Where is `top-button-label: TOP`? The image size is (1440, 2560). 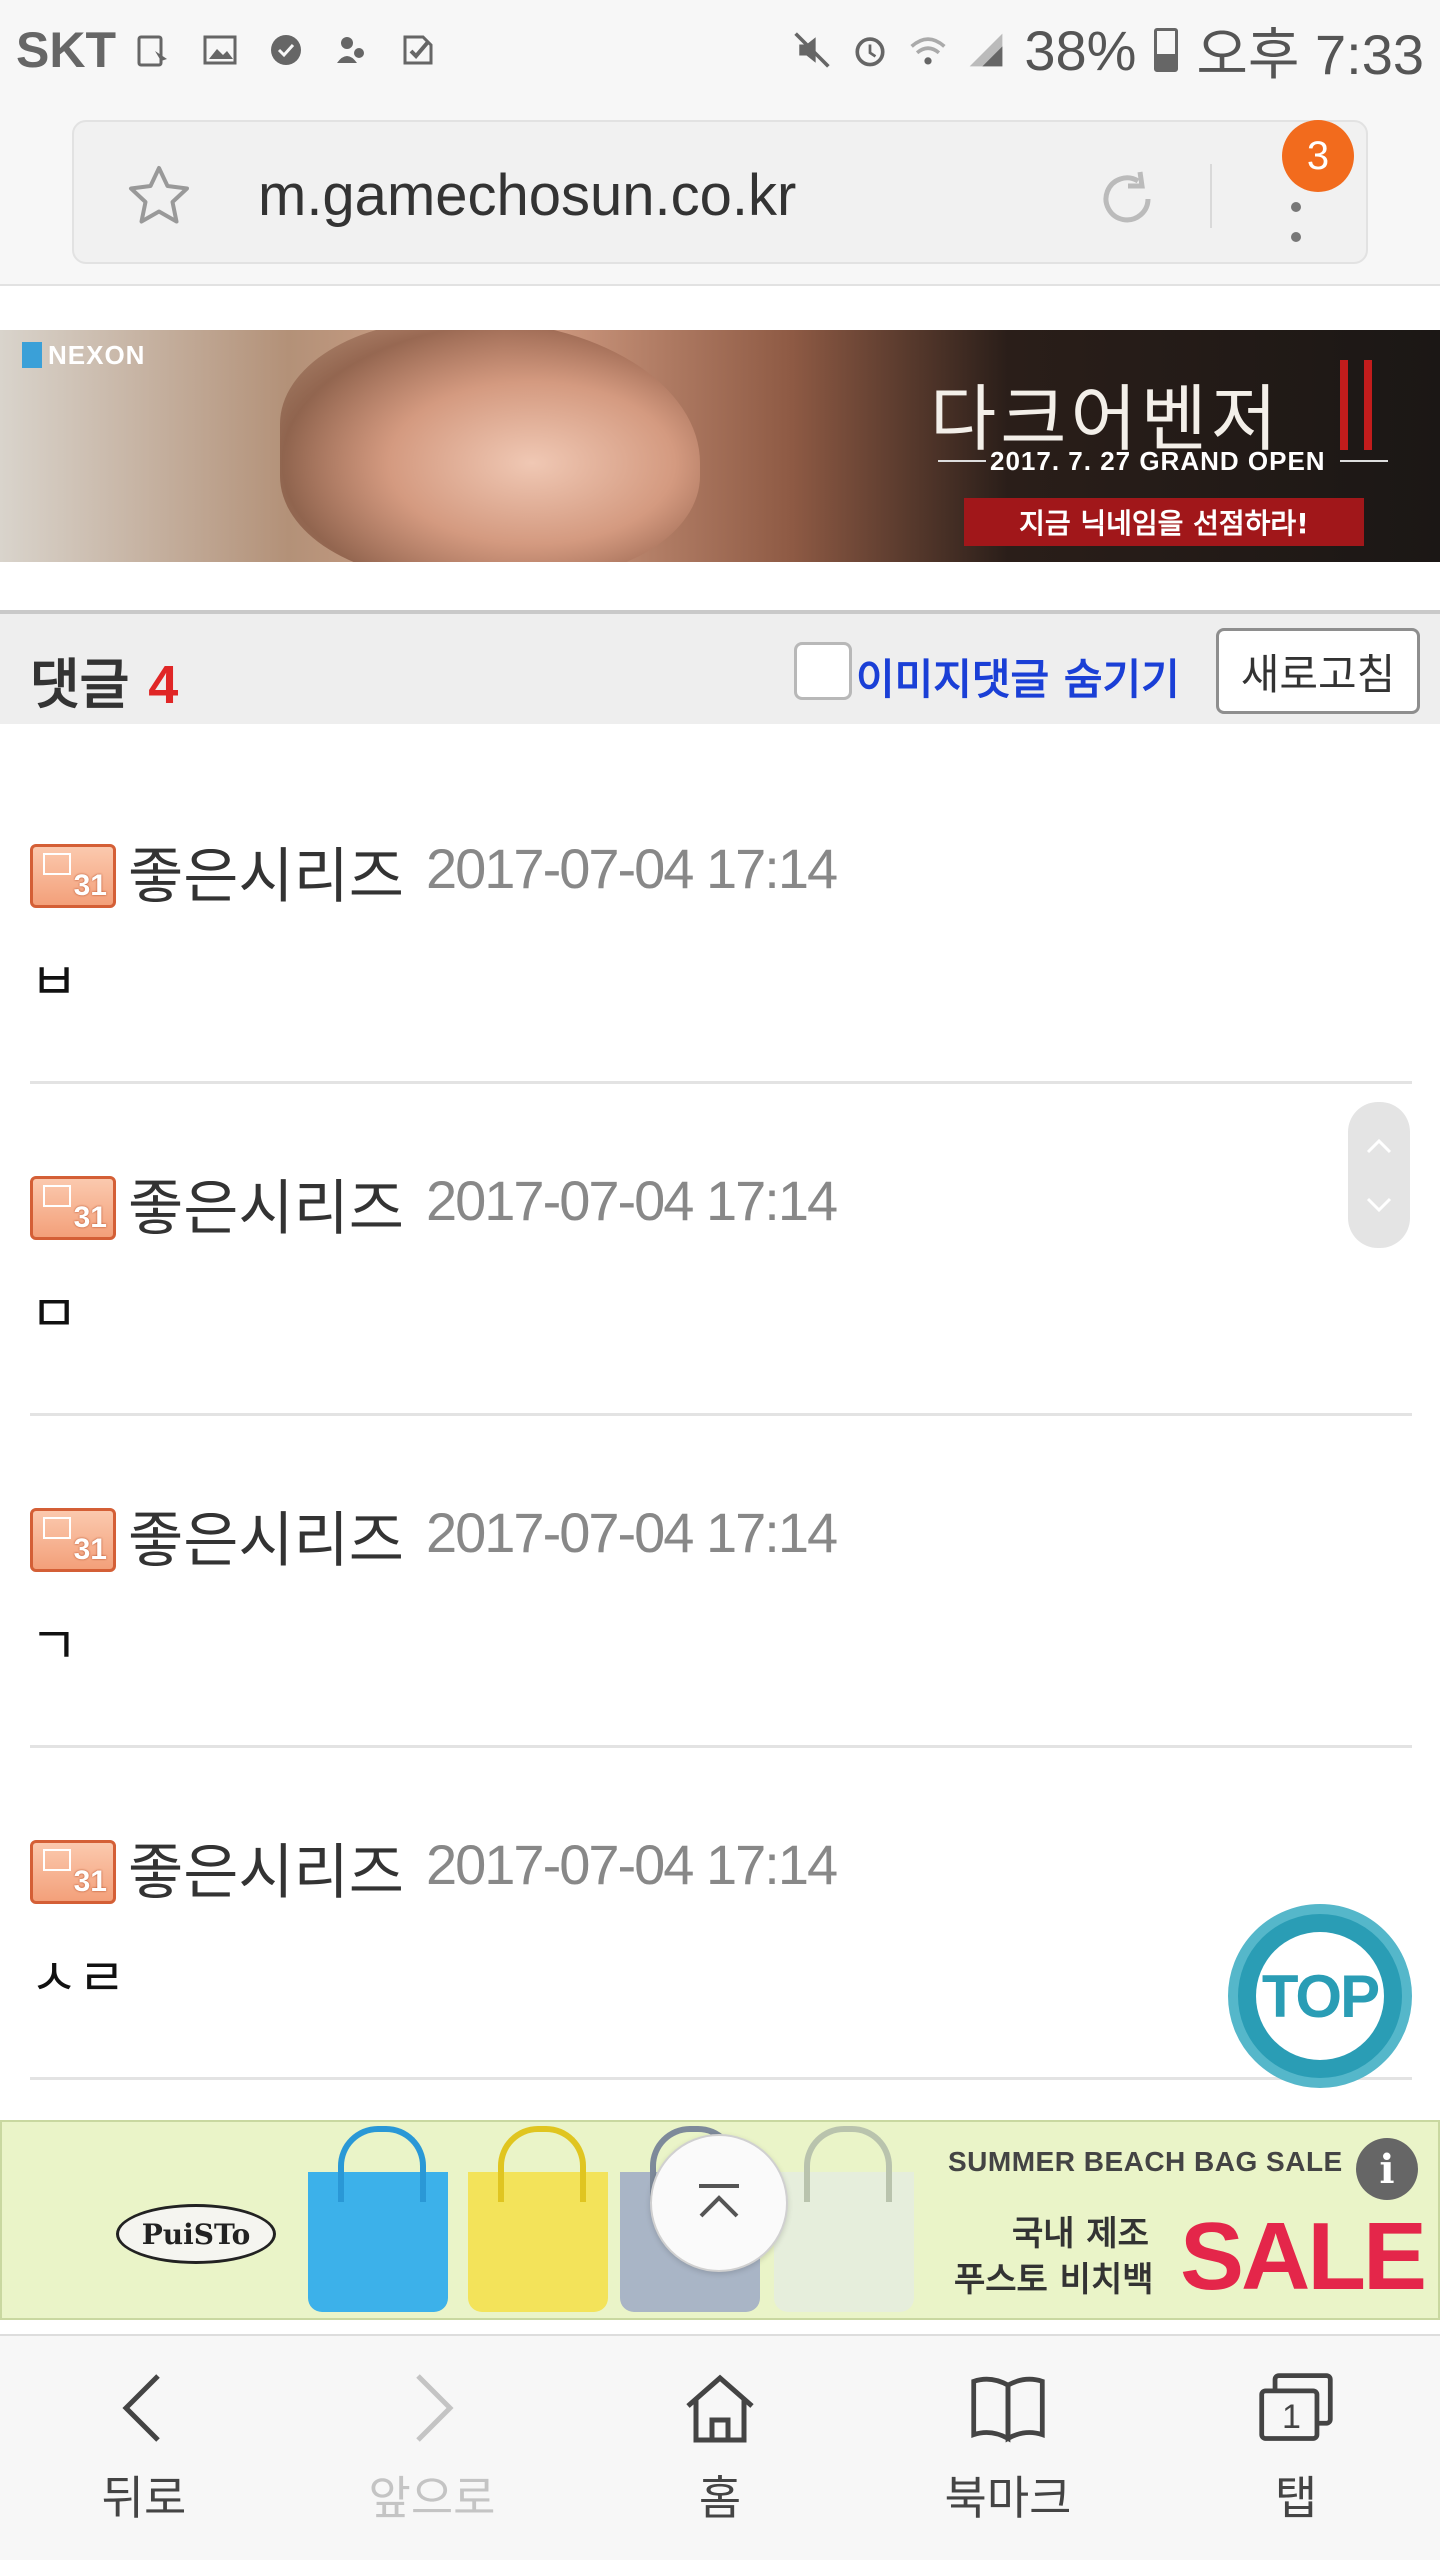
top-button-label: TOP is located at coordinates (1320, 1996).